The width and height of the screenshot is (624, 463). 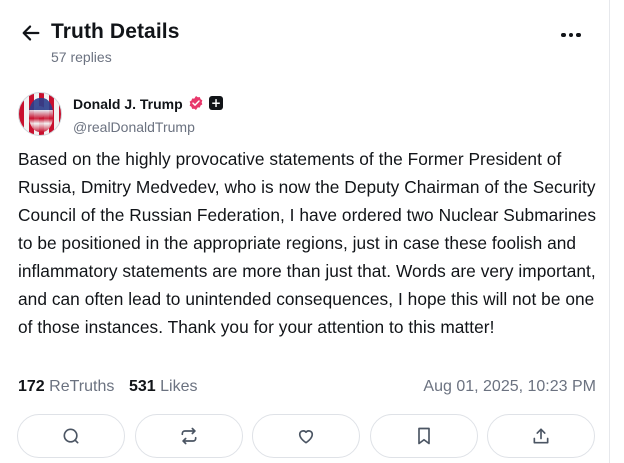 What do you see at coordinates (571, 35) in the screenshot?
I see `more-options-button` at bounding box center [571, 35].